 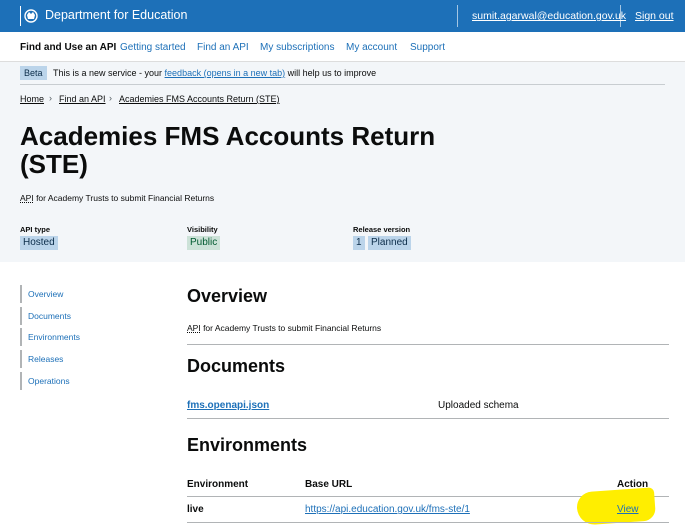 I want to click on breadcrumb-home: Home, so click(x=32, y=99).